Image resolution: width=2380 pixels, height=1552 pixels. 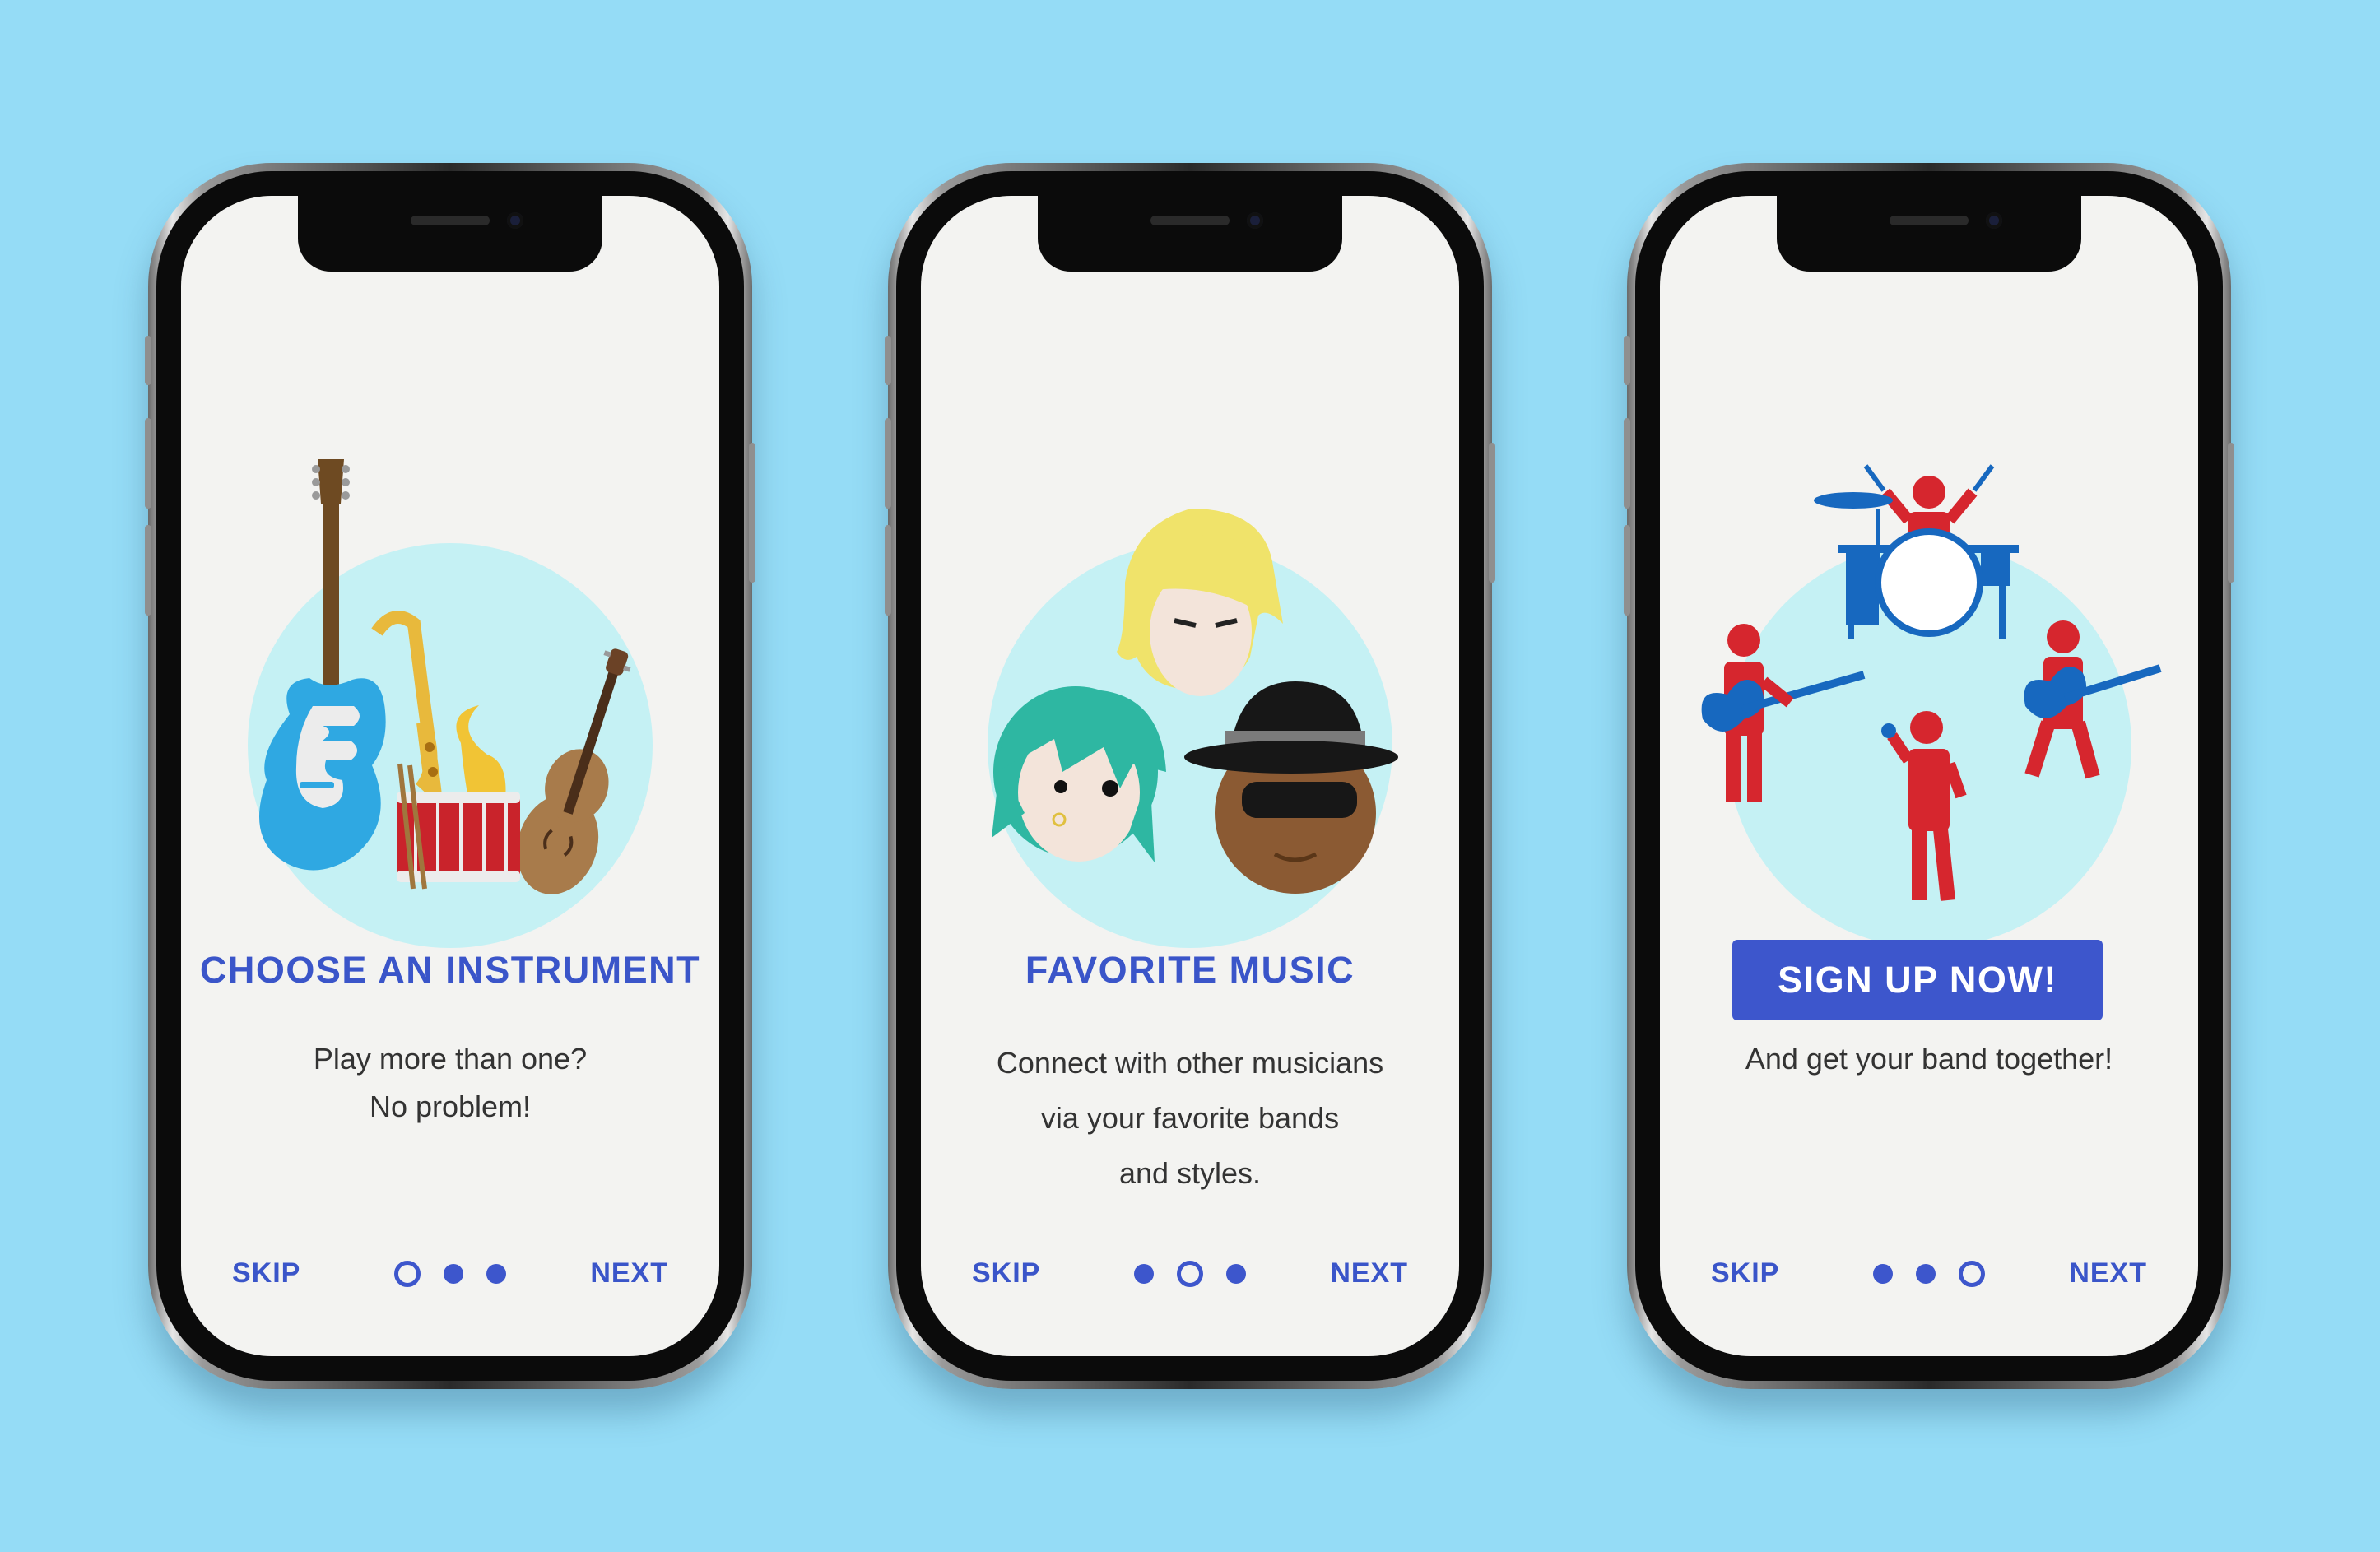 I want to click on description-line: via your favorite bands, so click(x=1190, y=1118).